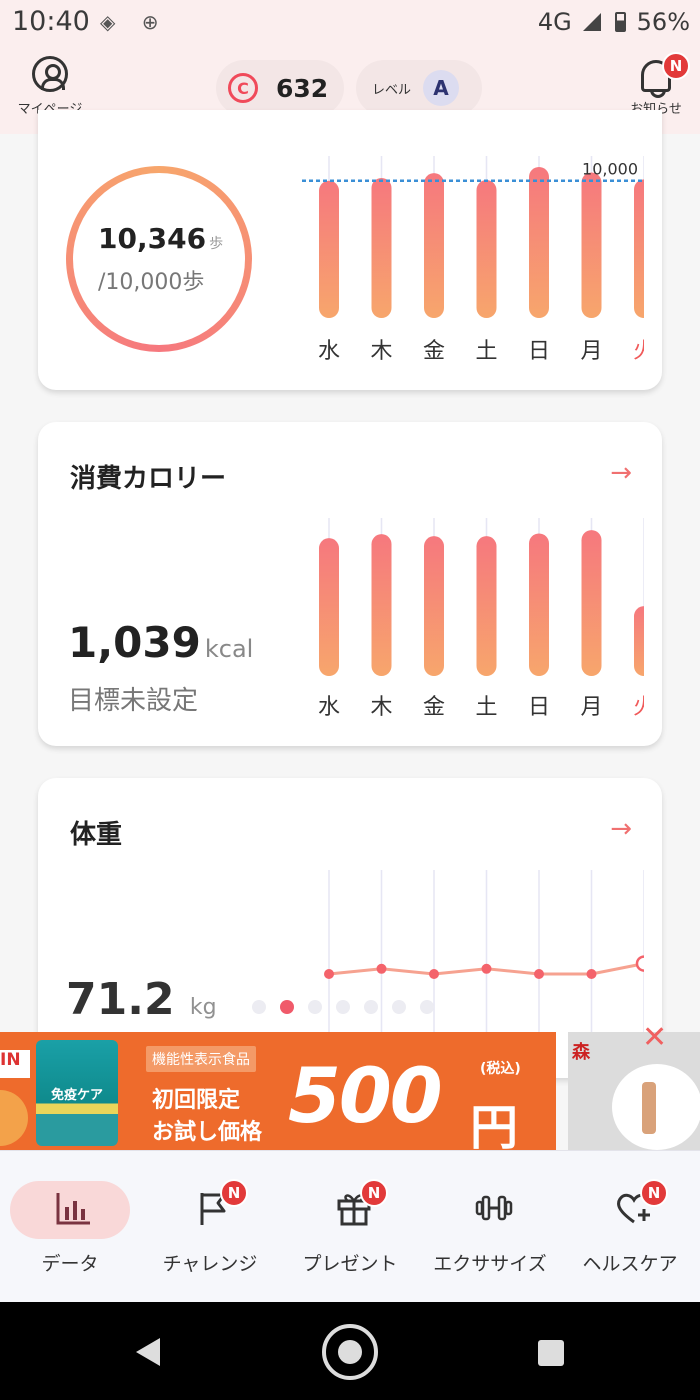 The height and width of the screenshot is (1400, 700). I want to click on healthcare-badge: N, so click(654, 1193).